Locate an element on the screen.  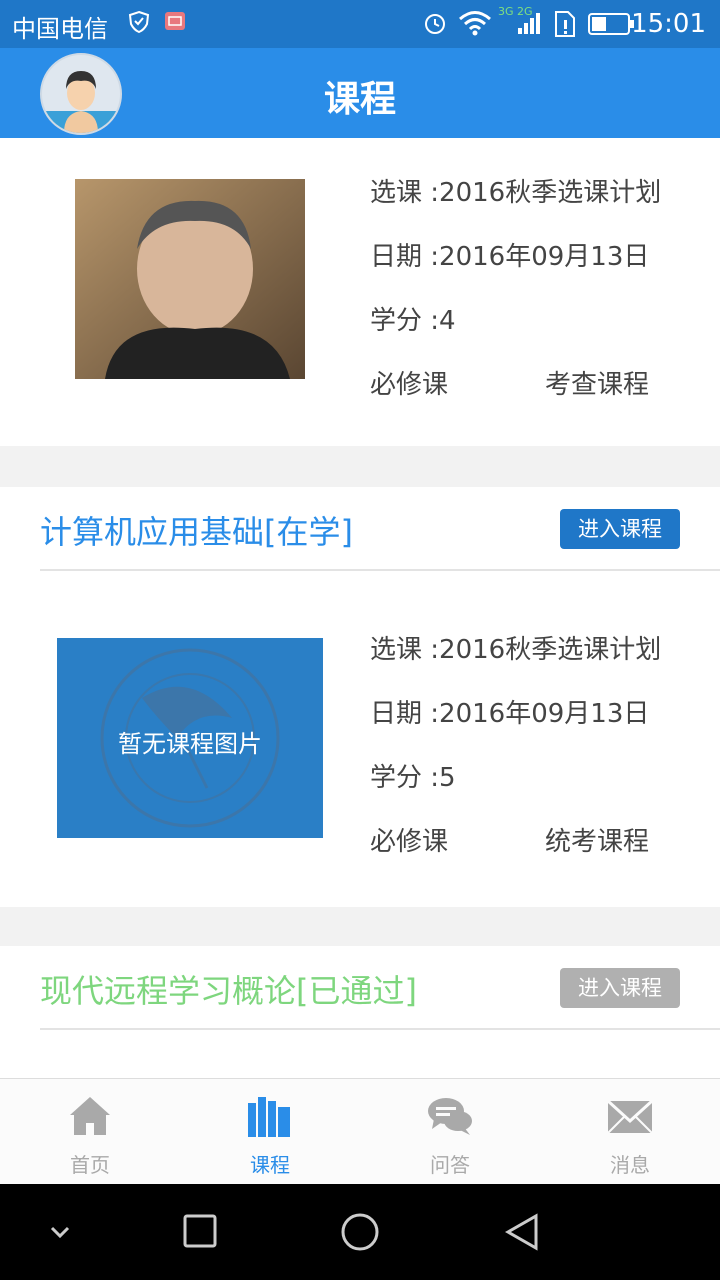
tab-qa: 问答 is located at coordinates (450, 1132).